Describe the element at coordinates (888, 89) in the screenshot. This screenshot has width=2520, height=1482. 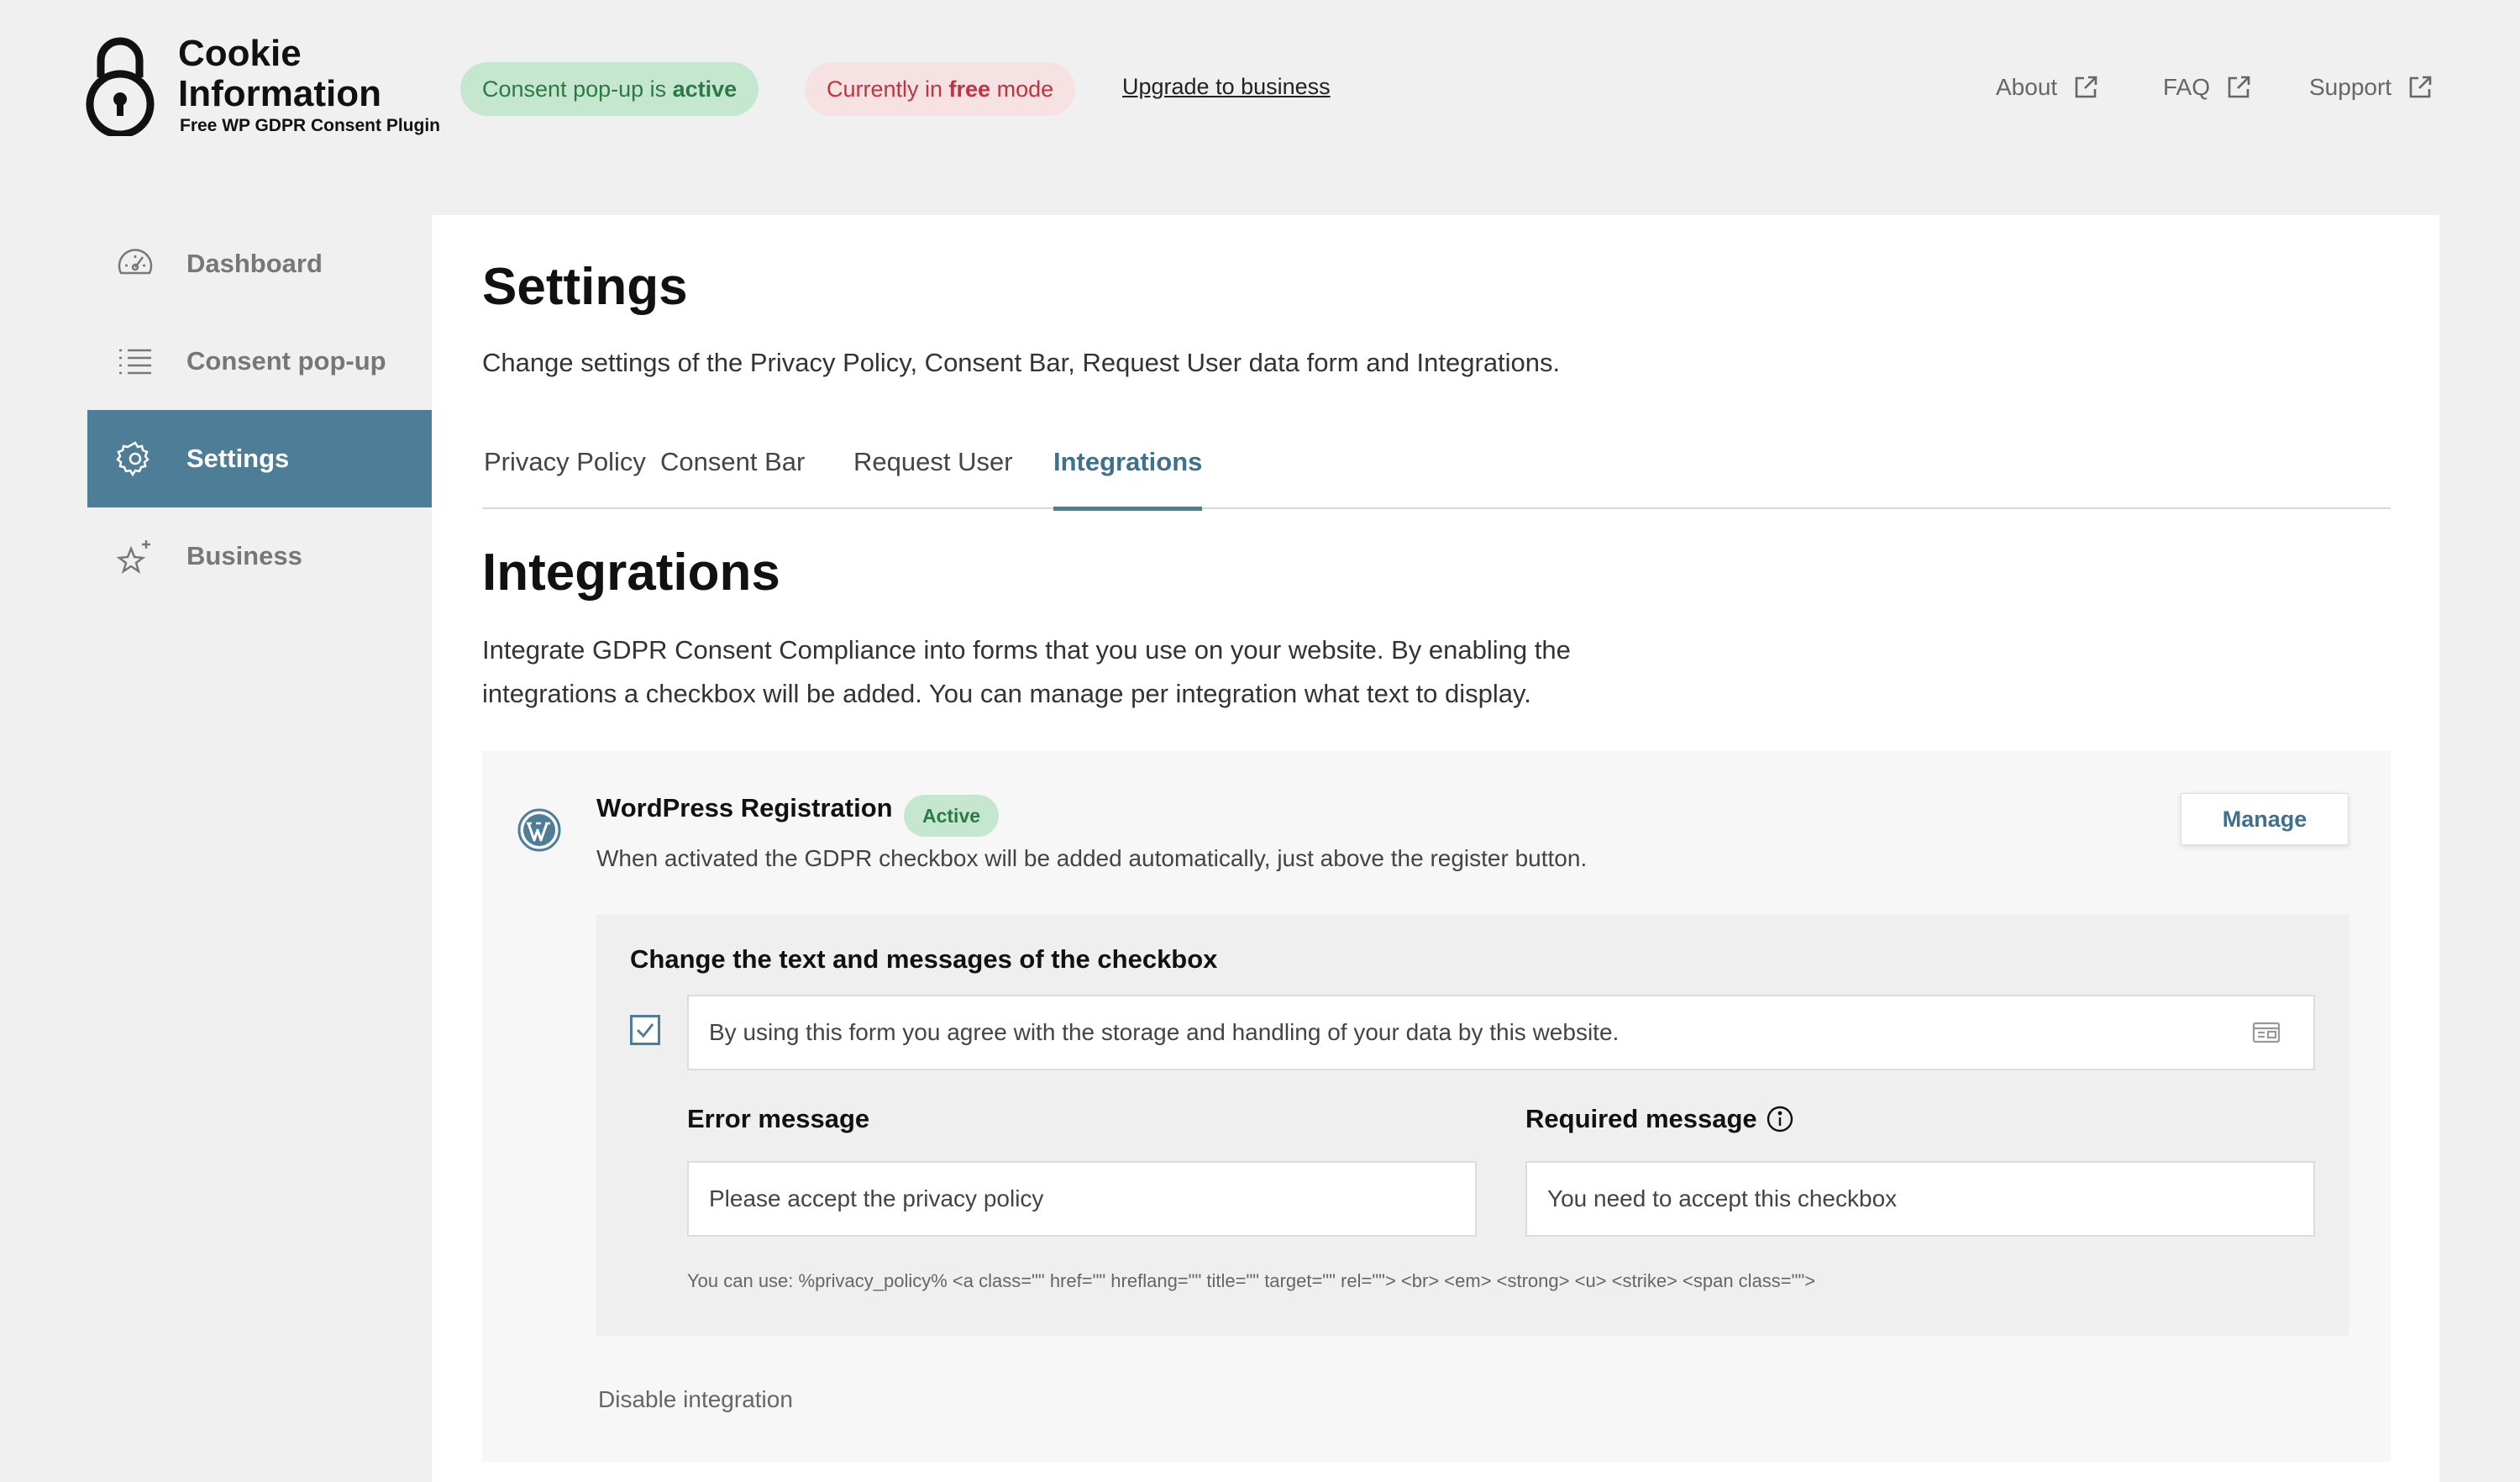
I see `mode-prefix: Currently in` at that location.